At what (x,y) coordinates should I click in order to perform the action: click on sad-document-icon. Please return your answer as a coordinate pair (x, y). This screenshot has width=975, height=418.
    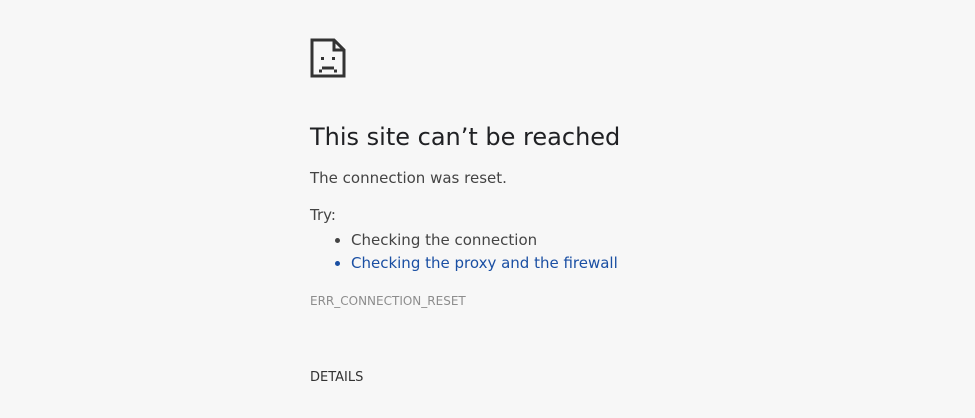
    Looking at the image, I should click on (328, 58).